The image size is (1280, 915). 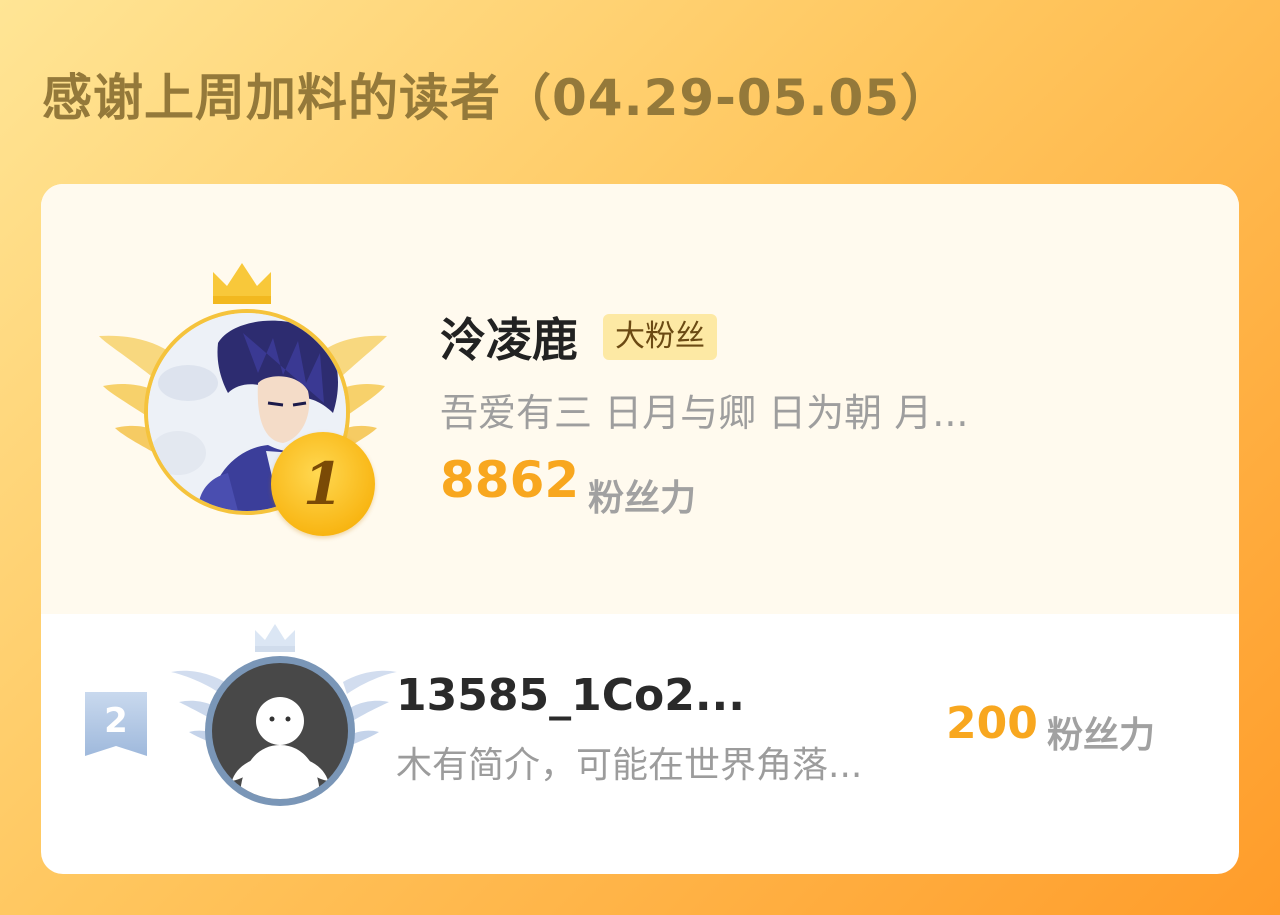 I want to click on rank-1-score: 8862, so click(x=510, y=480).